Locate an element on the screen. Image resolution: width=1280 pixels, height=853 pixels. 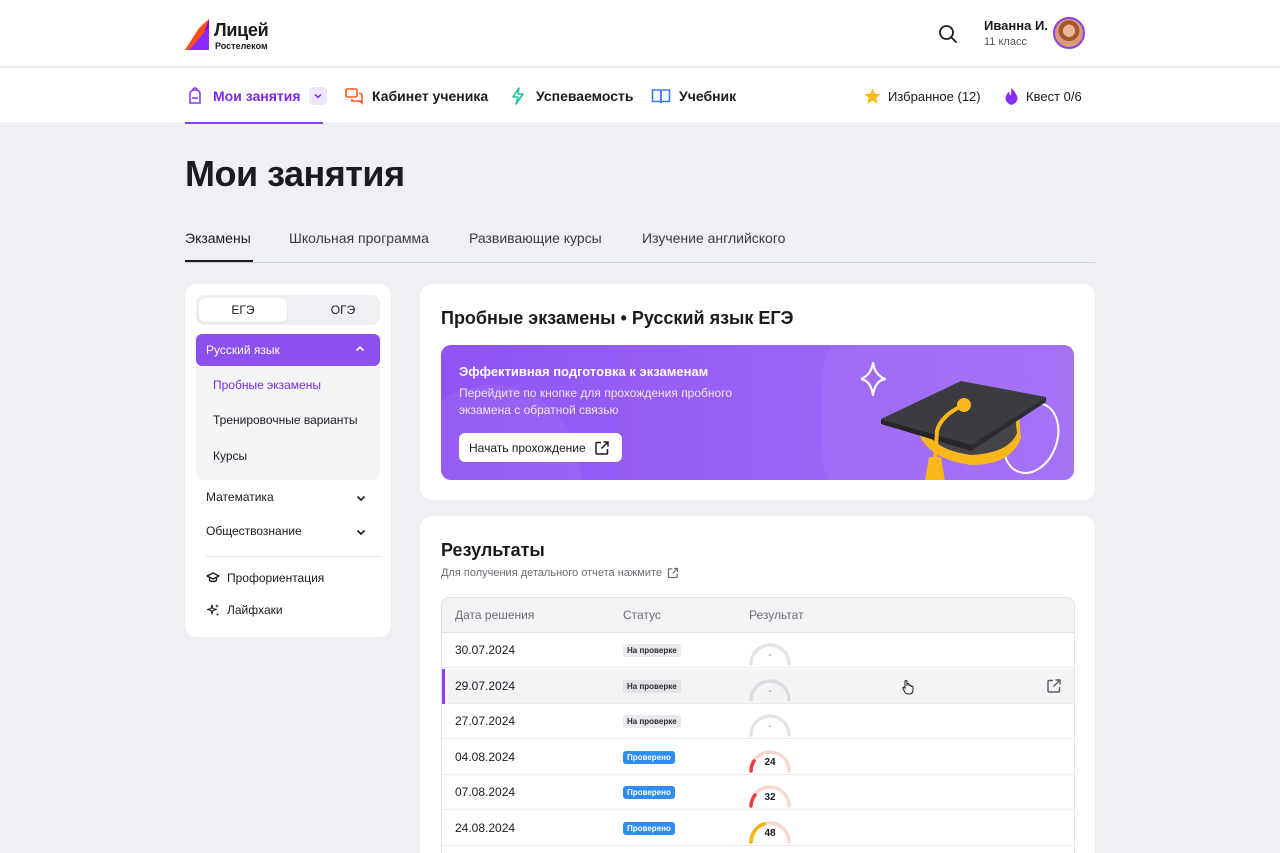
nav-my-lessons: Мои занятия is located at coordinates (256, 96).